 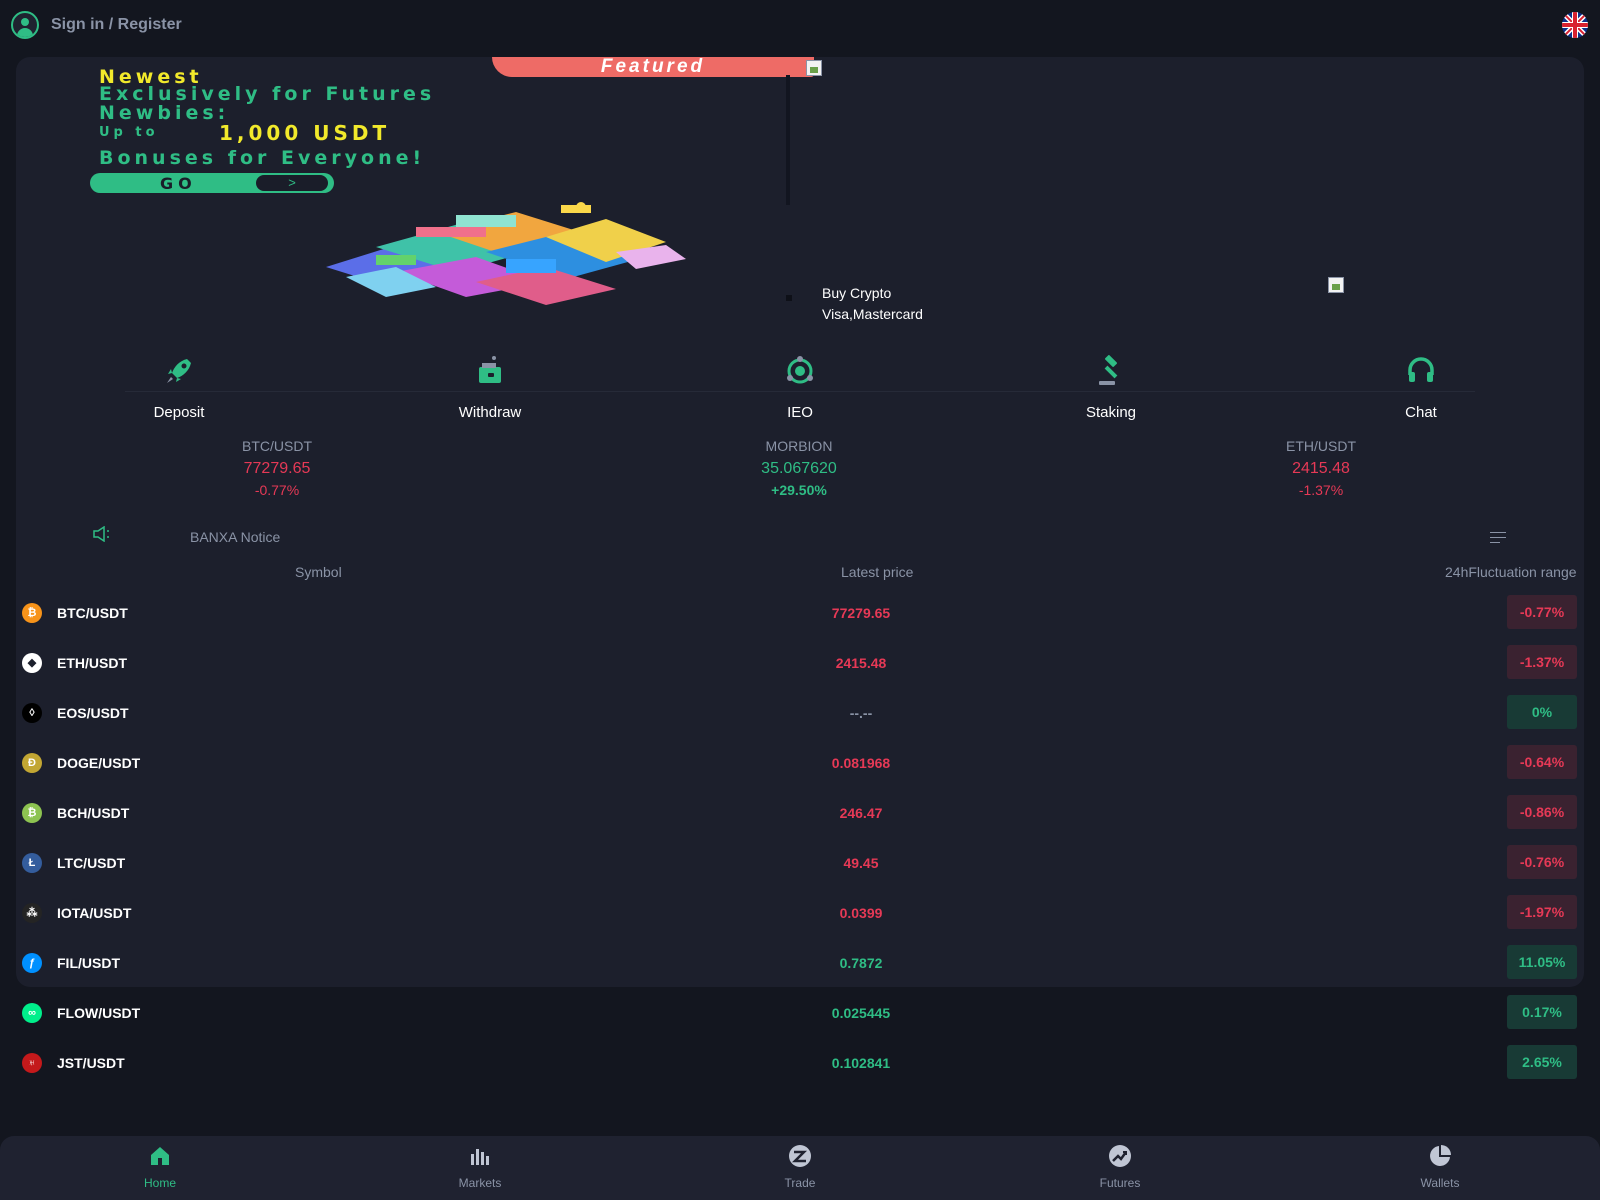 What do you see at coordinates (800, 762) in the screenshot?
I see `table-row: Ð DOGE/USDT 0.081968 -0.64%` at bounding box center [800, 762].